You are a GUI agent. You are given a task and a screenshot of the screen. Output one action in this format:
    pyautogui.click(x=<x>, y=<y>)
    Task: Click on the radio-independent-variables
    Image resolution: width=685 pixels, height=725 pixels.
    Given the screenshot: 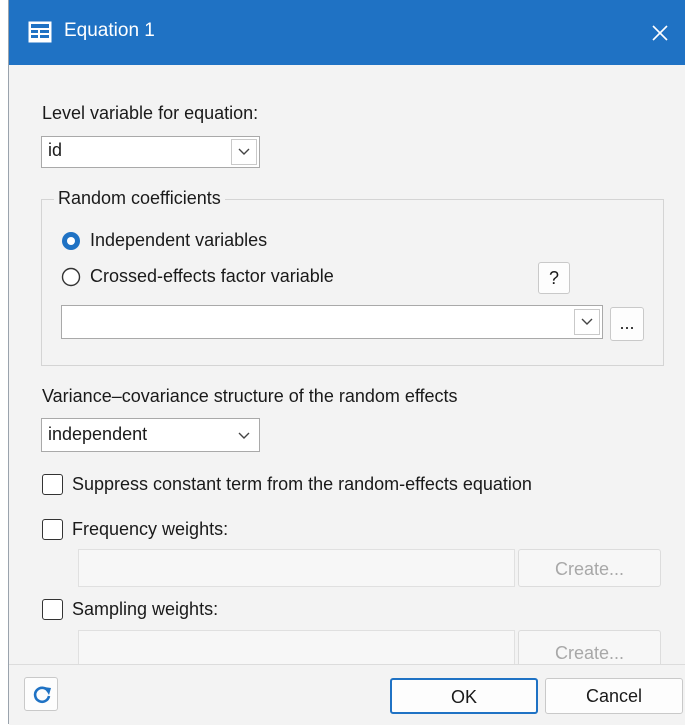 What is the action you would take?
    pyautogui.click(x=71, y=241)
    